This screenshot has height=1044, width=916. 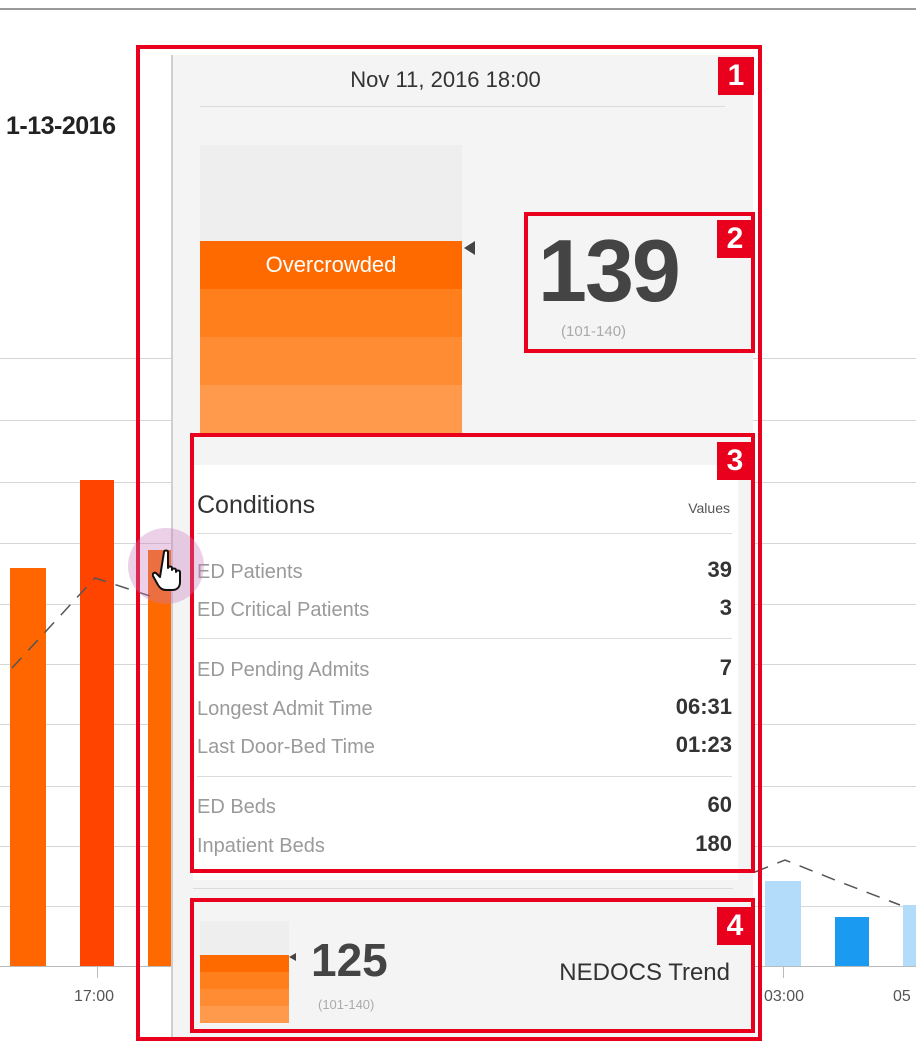 I want to click on annotation-badge: 4, so click(x=735, y=926).